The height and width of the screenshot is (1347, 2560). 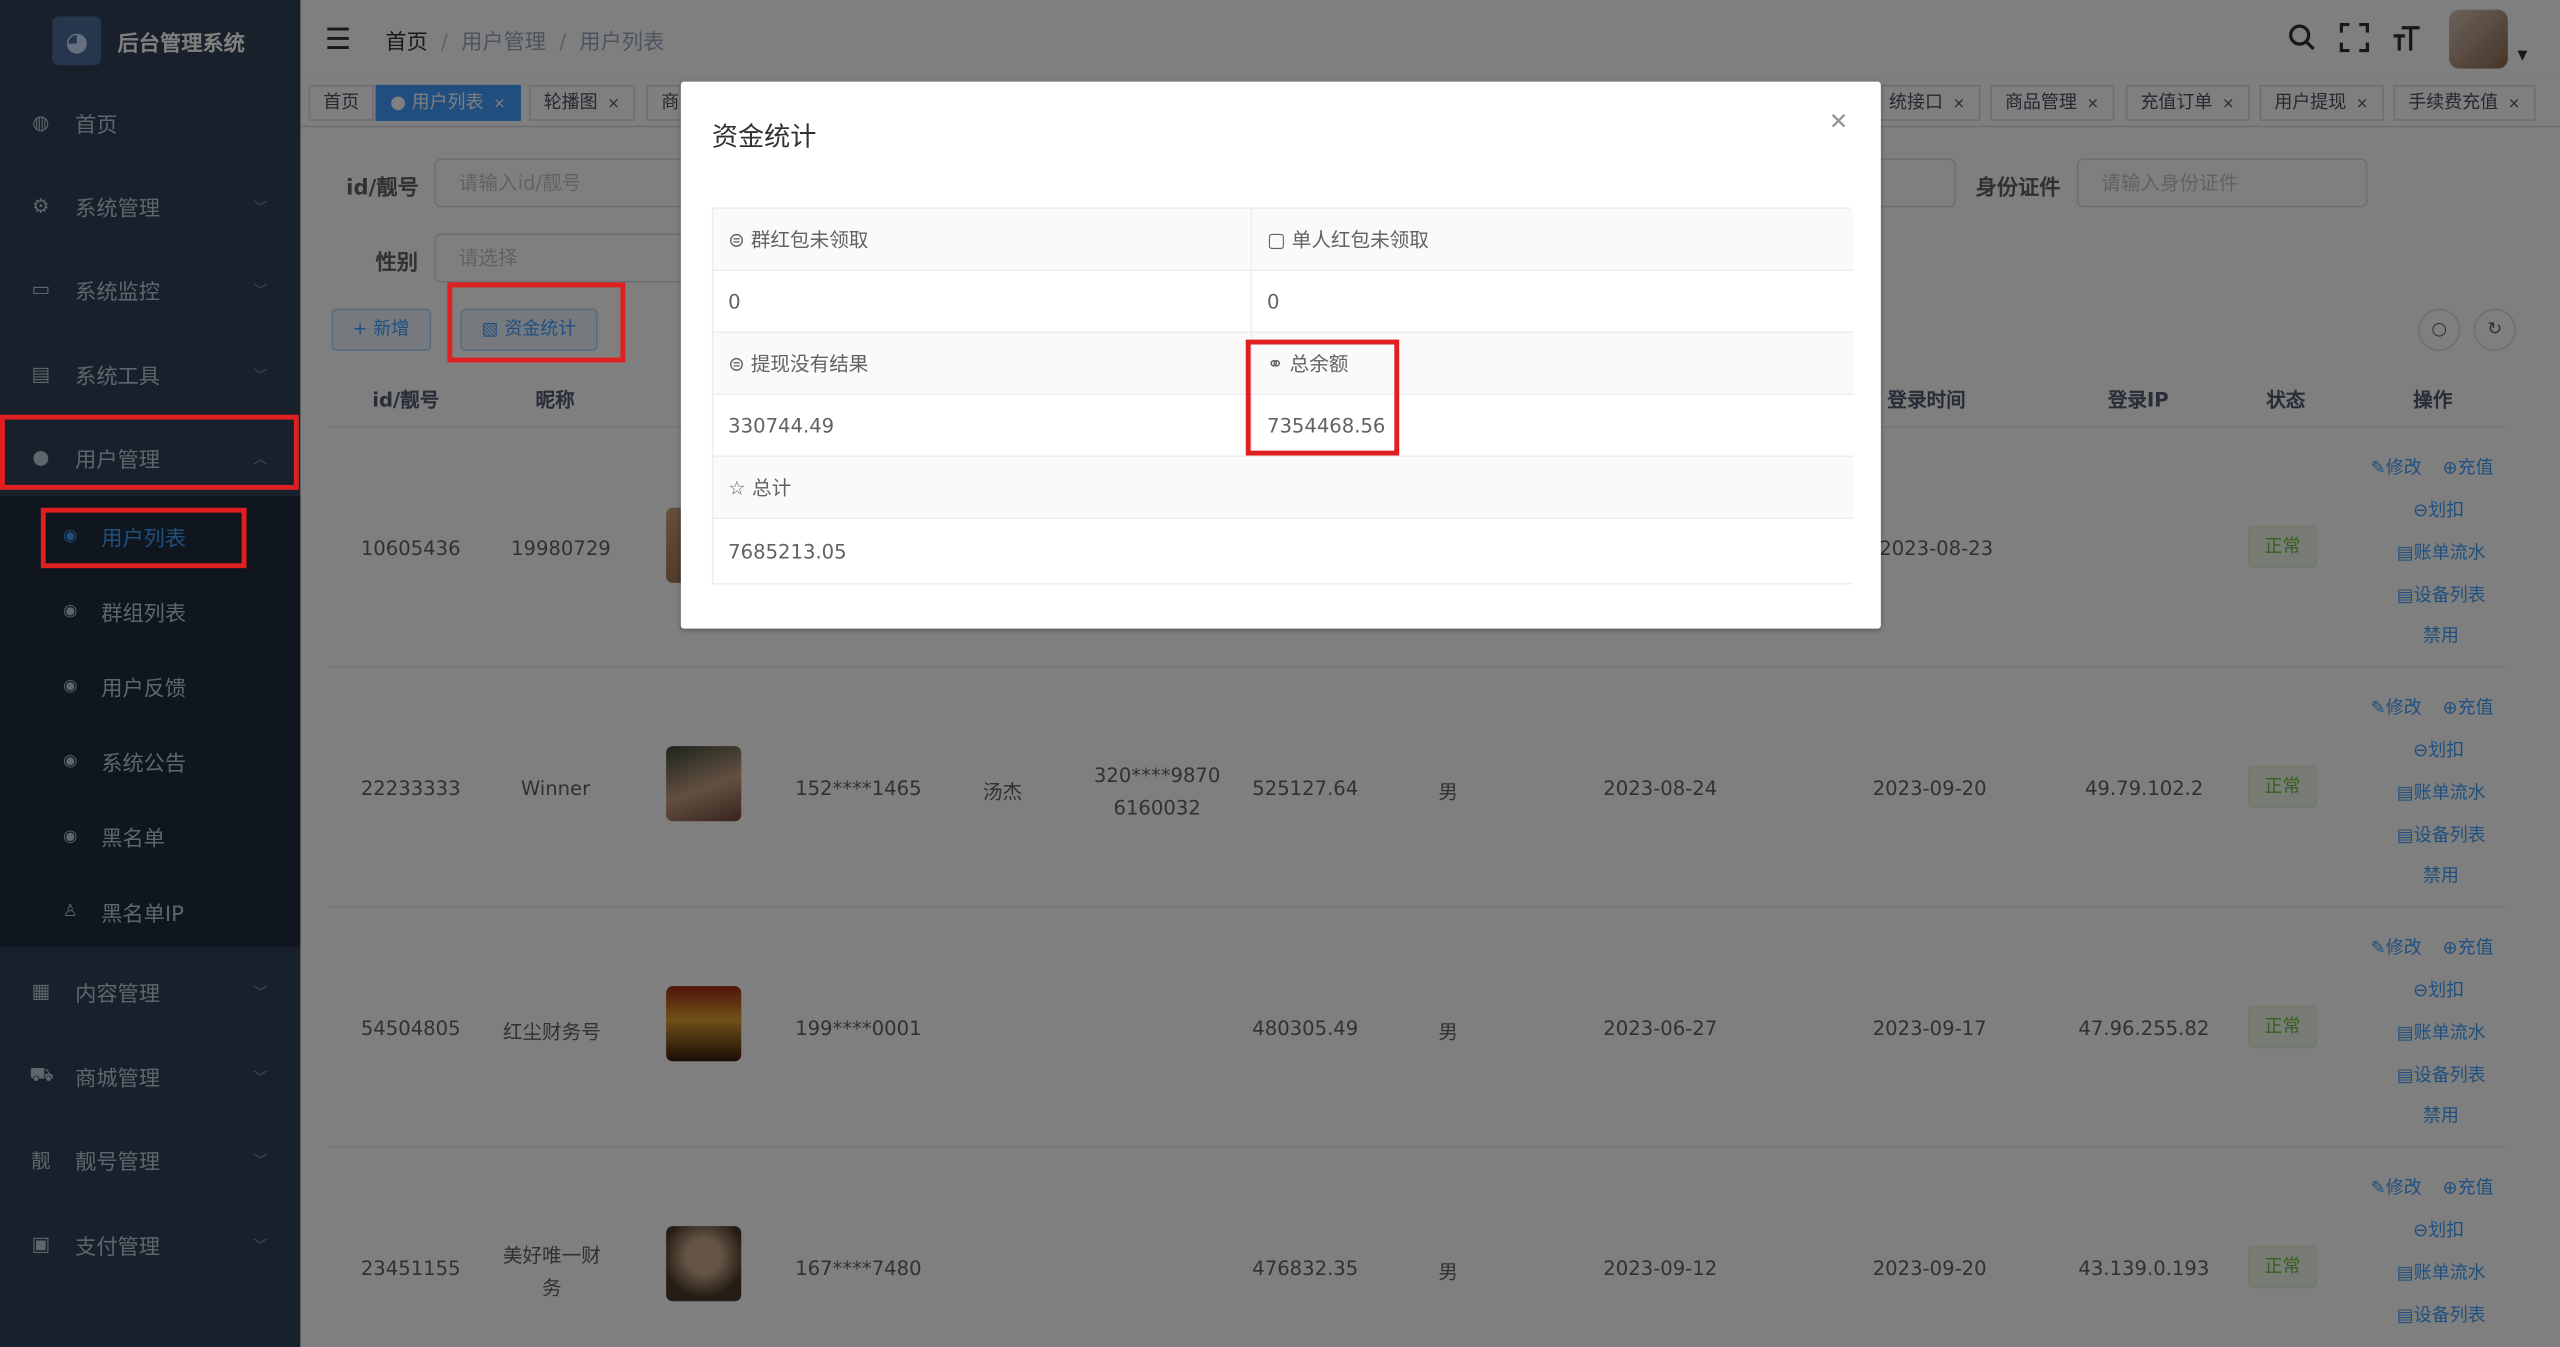 What do you see at coordinates (740, 487) in the screenshot?
I see `star-icon: ☆` at bounding box center [740, 487].